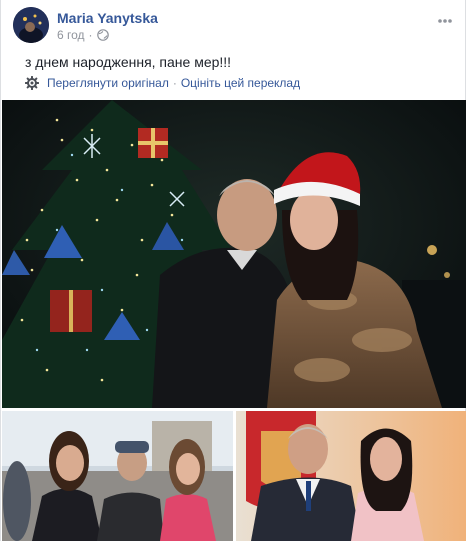 The image size is (467, 541). I want to click on post-meta: 6 год ·, so click(83, 35).